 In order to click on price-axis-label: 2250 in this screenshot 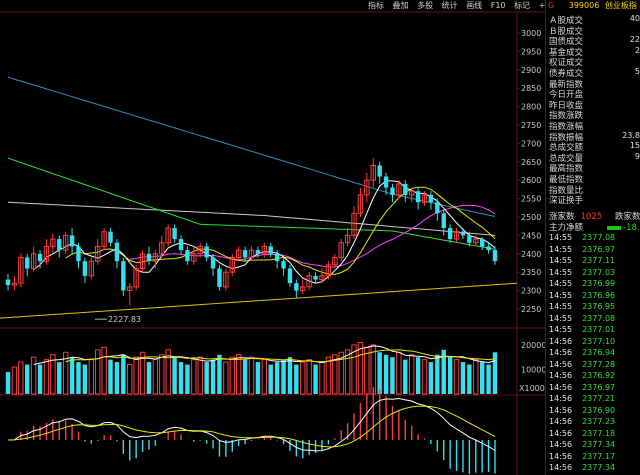, I will do `click(531, 309)`.